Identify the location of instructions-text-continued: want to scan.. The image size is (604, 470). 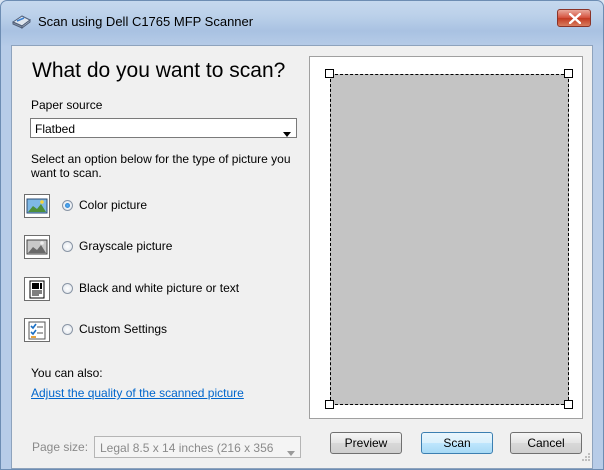
(66, 173).